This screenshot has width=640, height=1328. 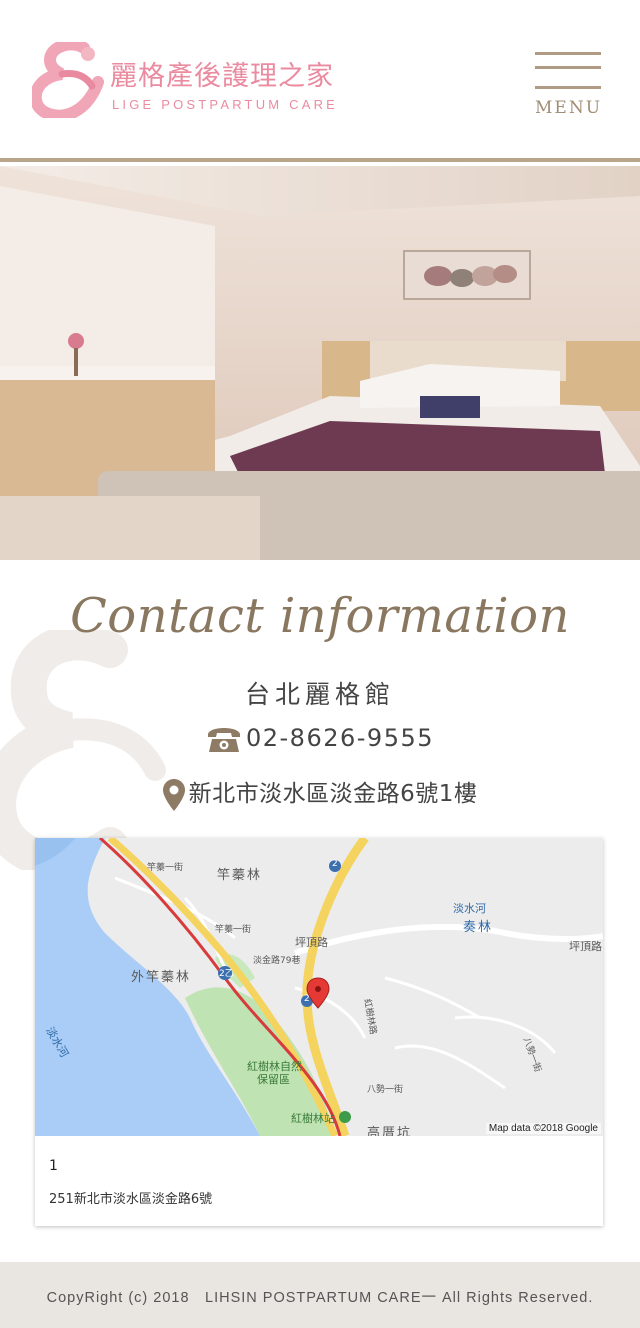 I want to click on phone-row: 02-8626-9555, so click(x=320, y=739).